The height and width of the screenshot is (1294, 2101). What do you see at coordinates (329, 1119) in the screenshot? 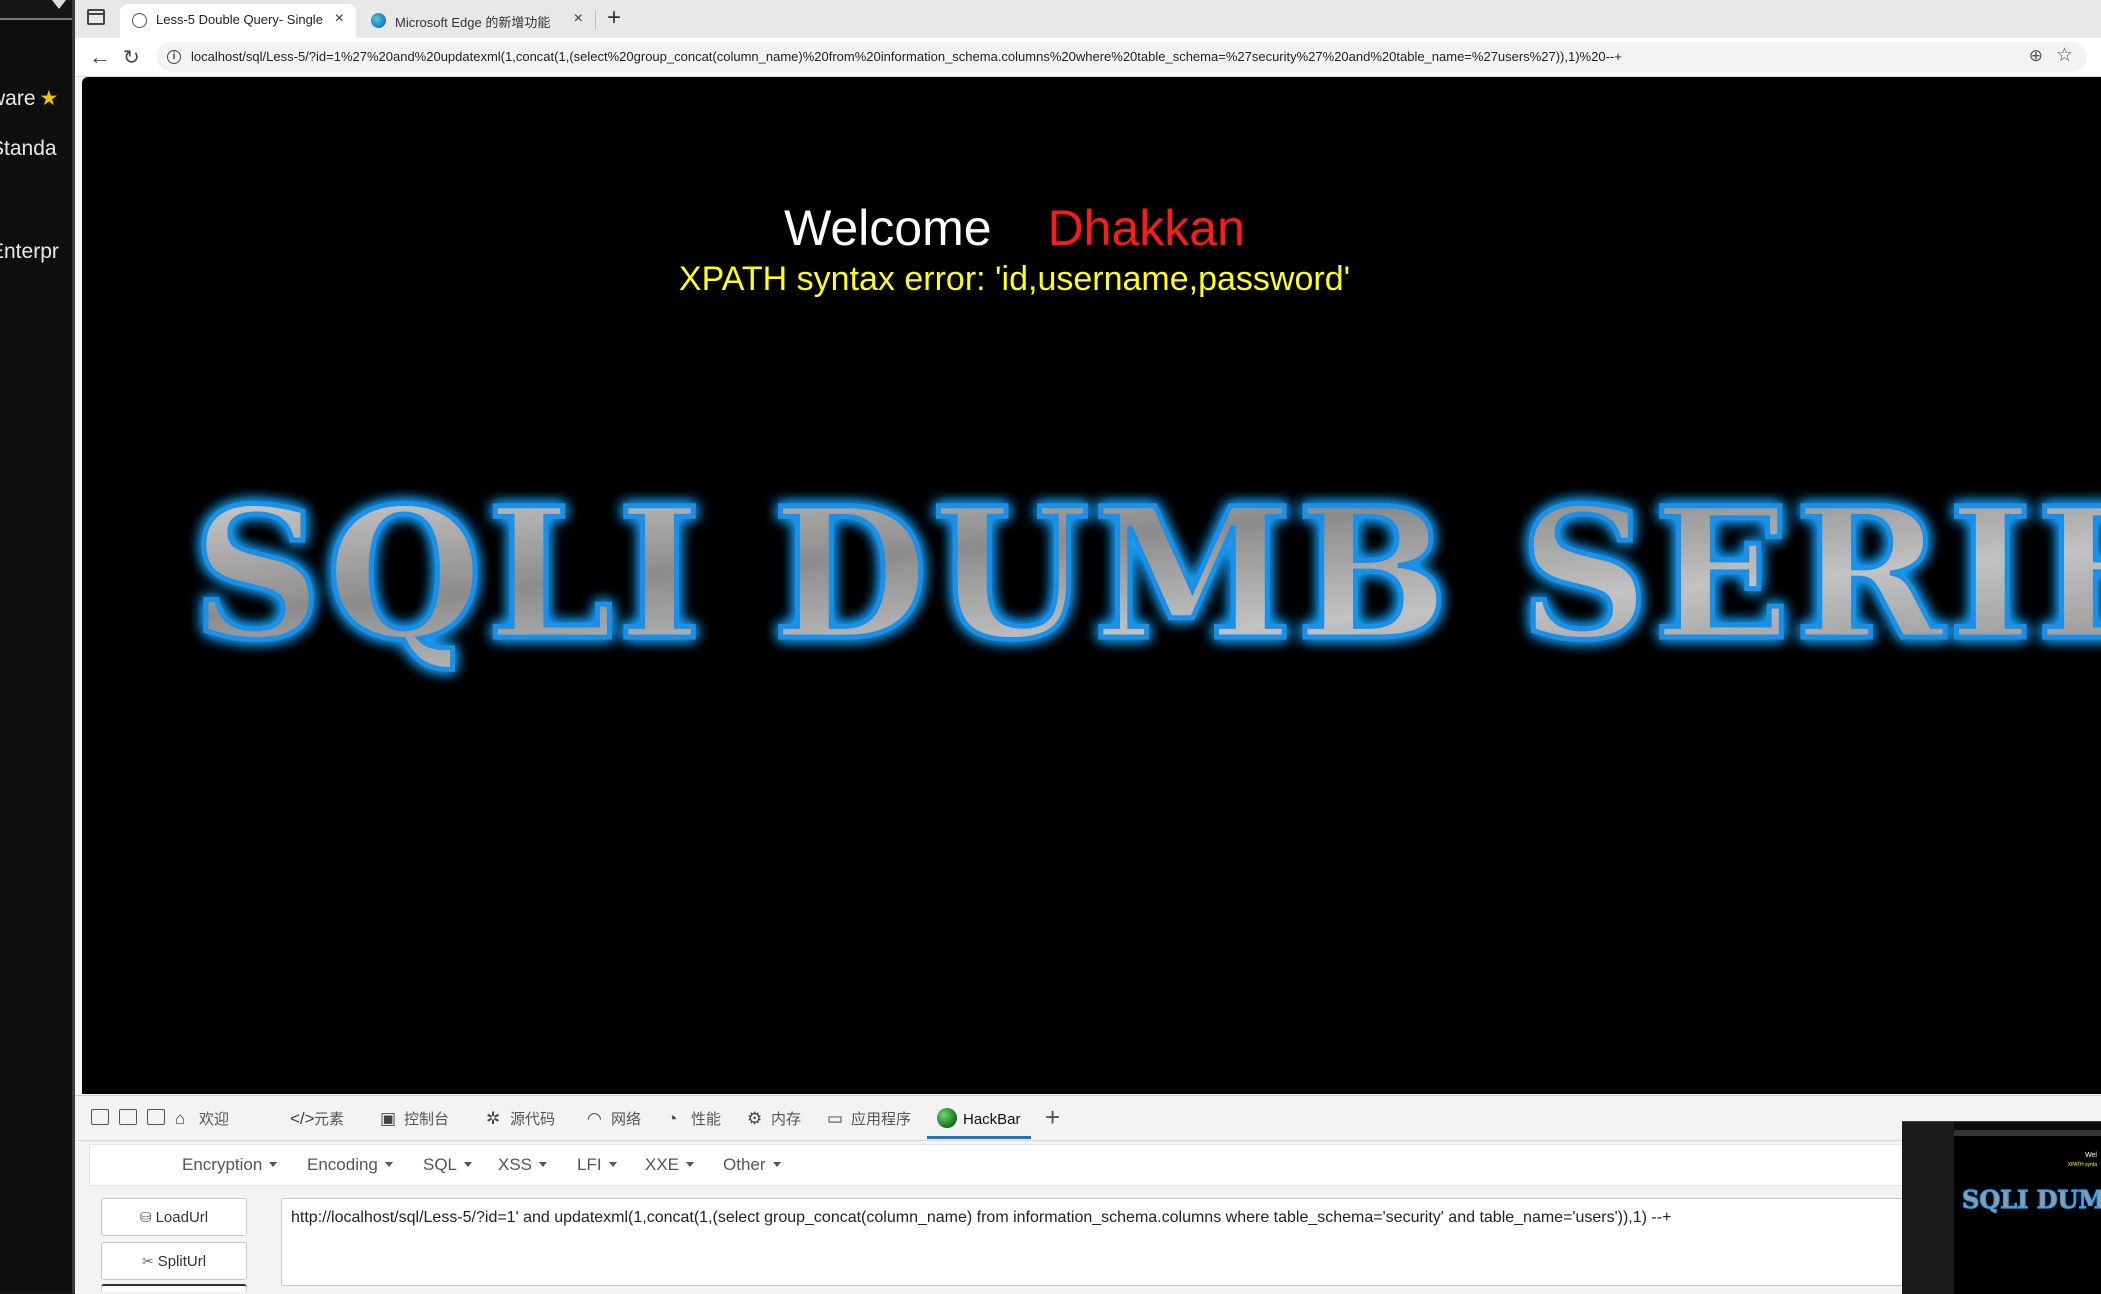
I see `tab-label: 元素` at bounding box center [329, 1119].